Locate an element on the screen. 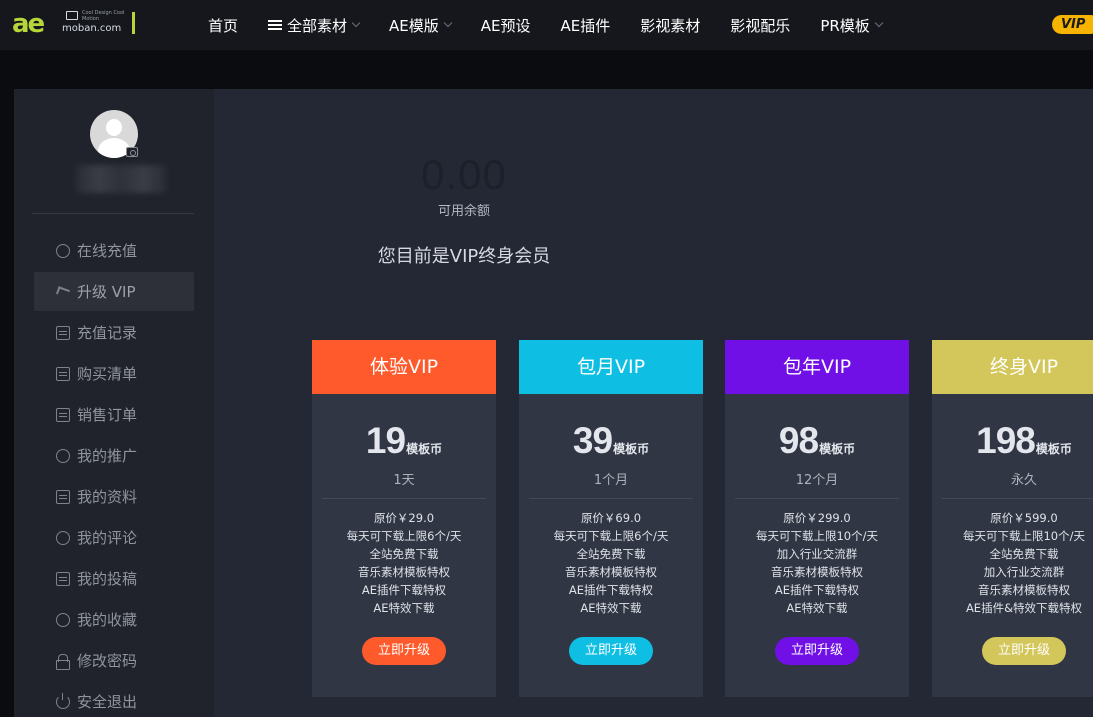 The image size is (1093, 717). sidebar-item-label: 我的评论 is located at coordinates (107, 538).